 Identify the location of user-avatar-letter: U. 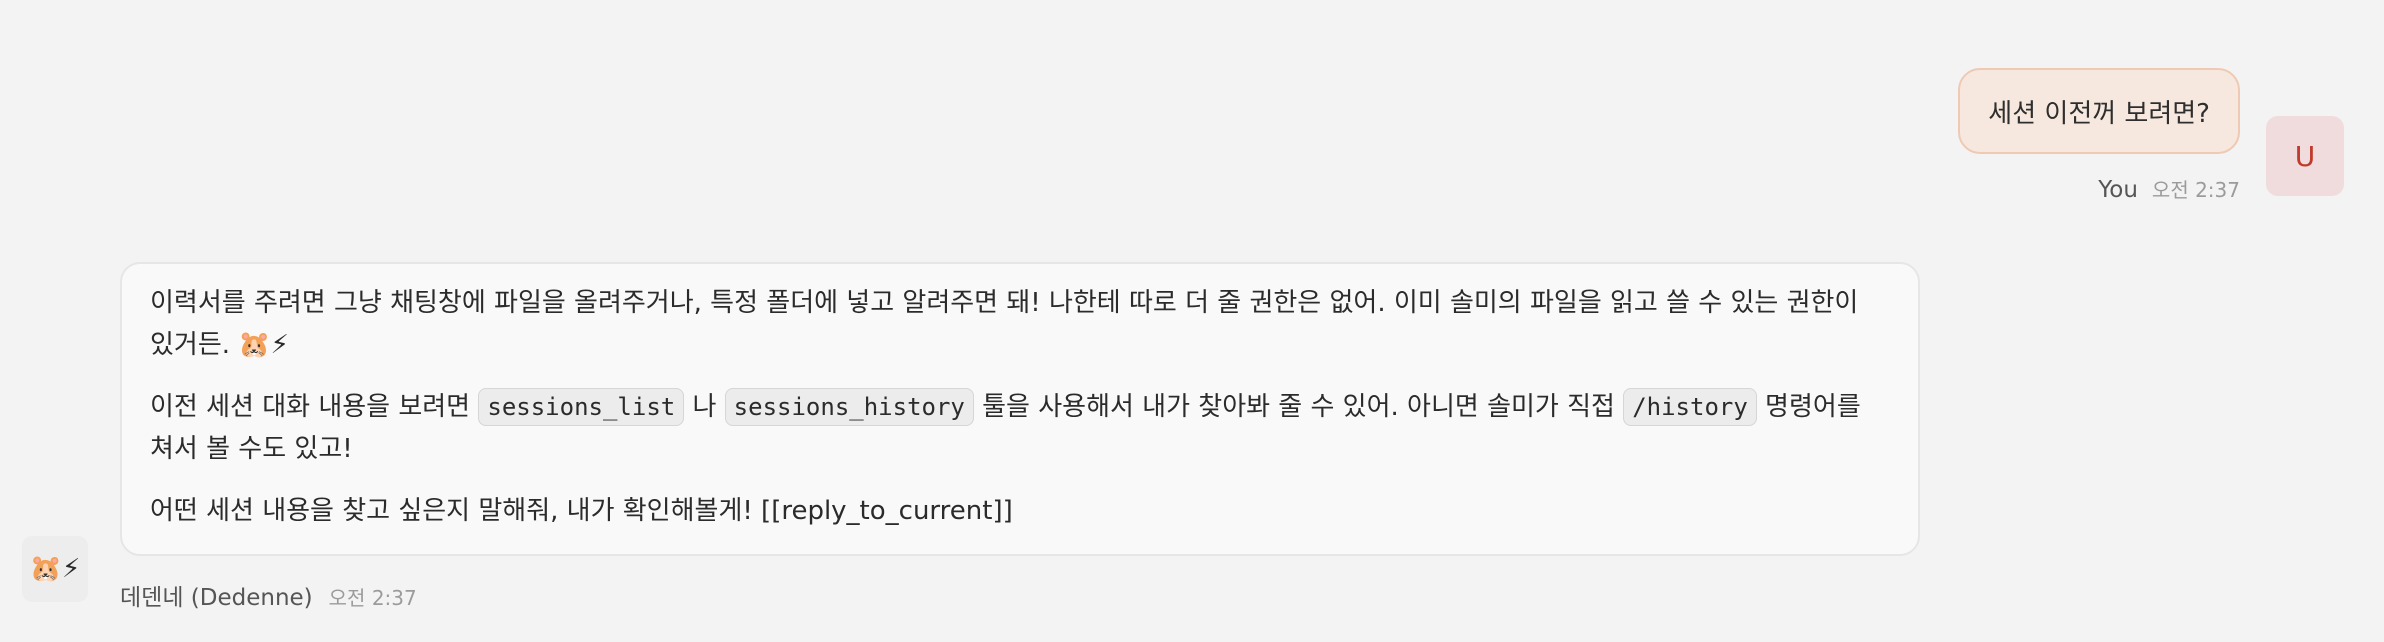
(2305, 156).